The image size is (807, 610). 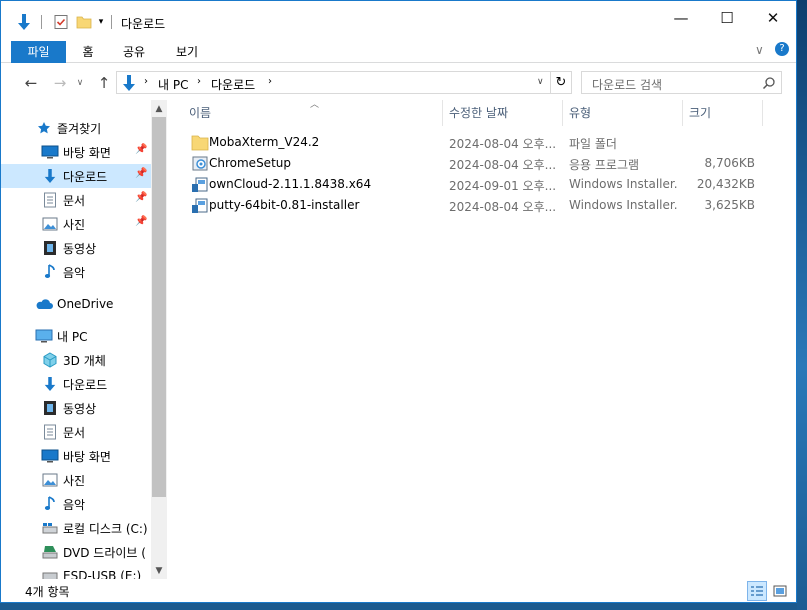 I want to click on dvd-drive-icon, so click(x=50, y=552).